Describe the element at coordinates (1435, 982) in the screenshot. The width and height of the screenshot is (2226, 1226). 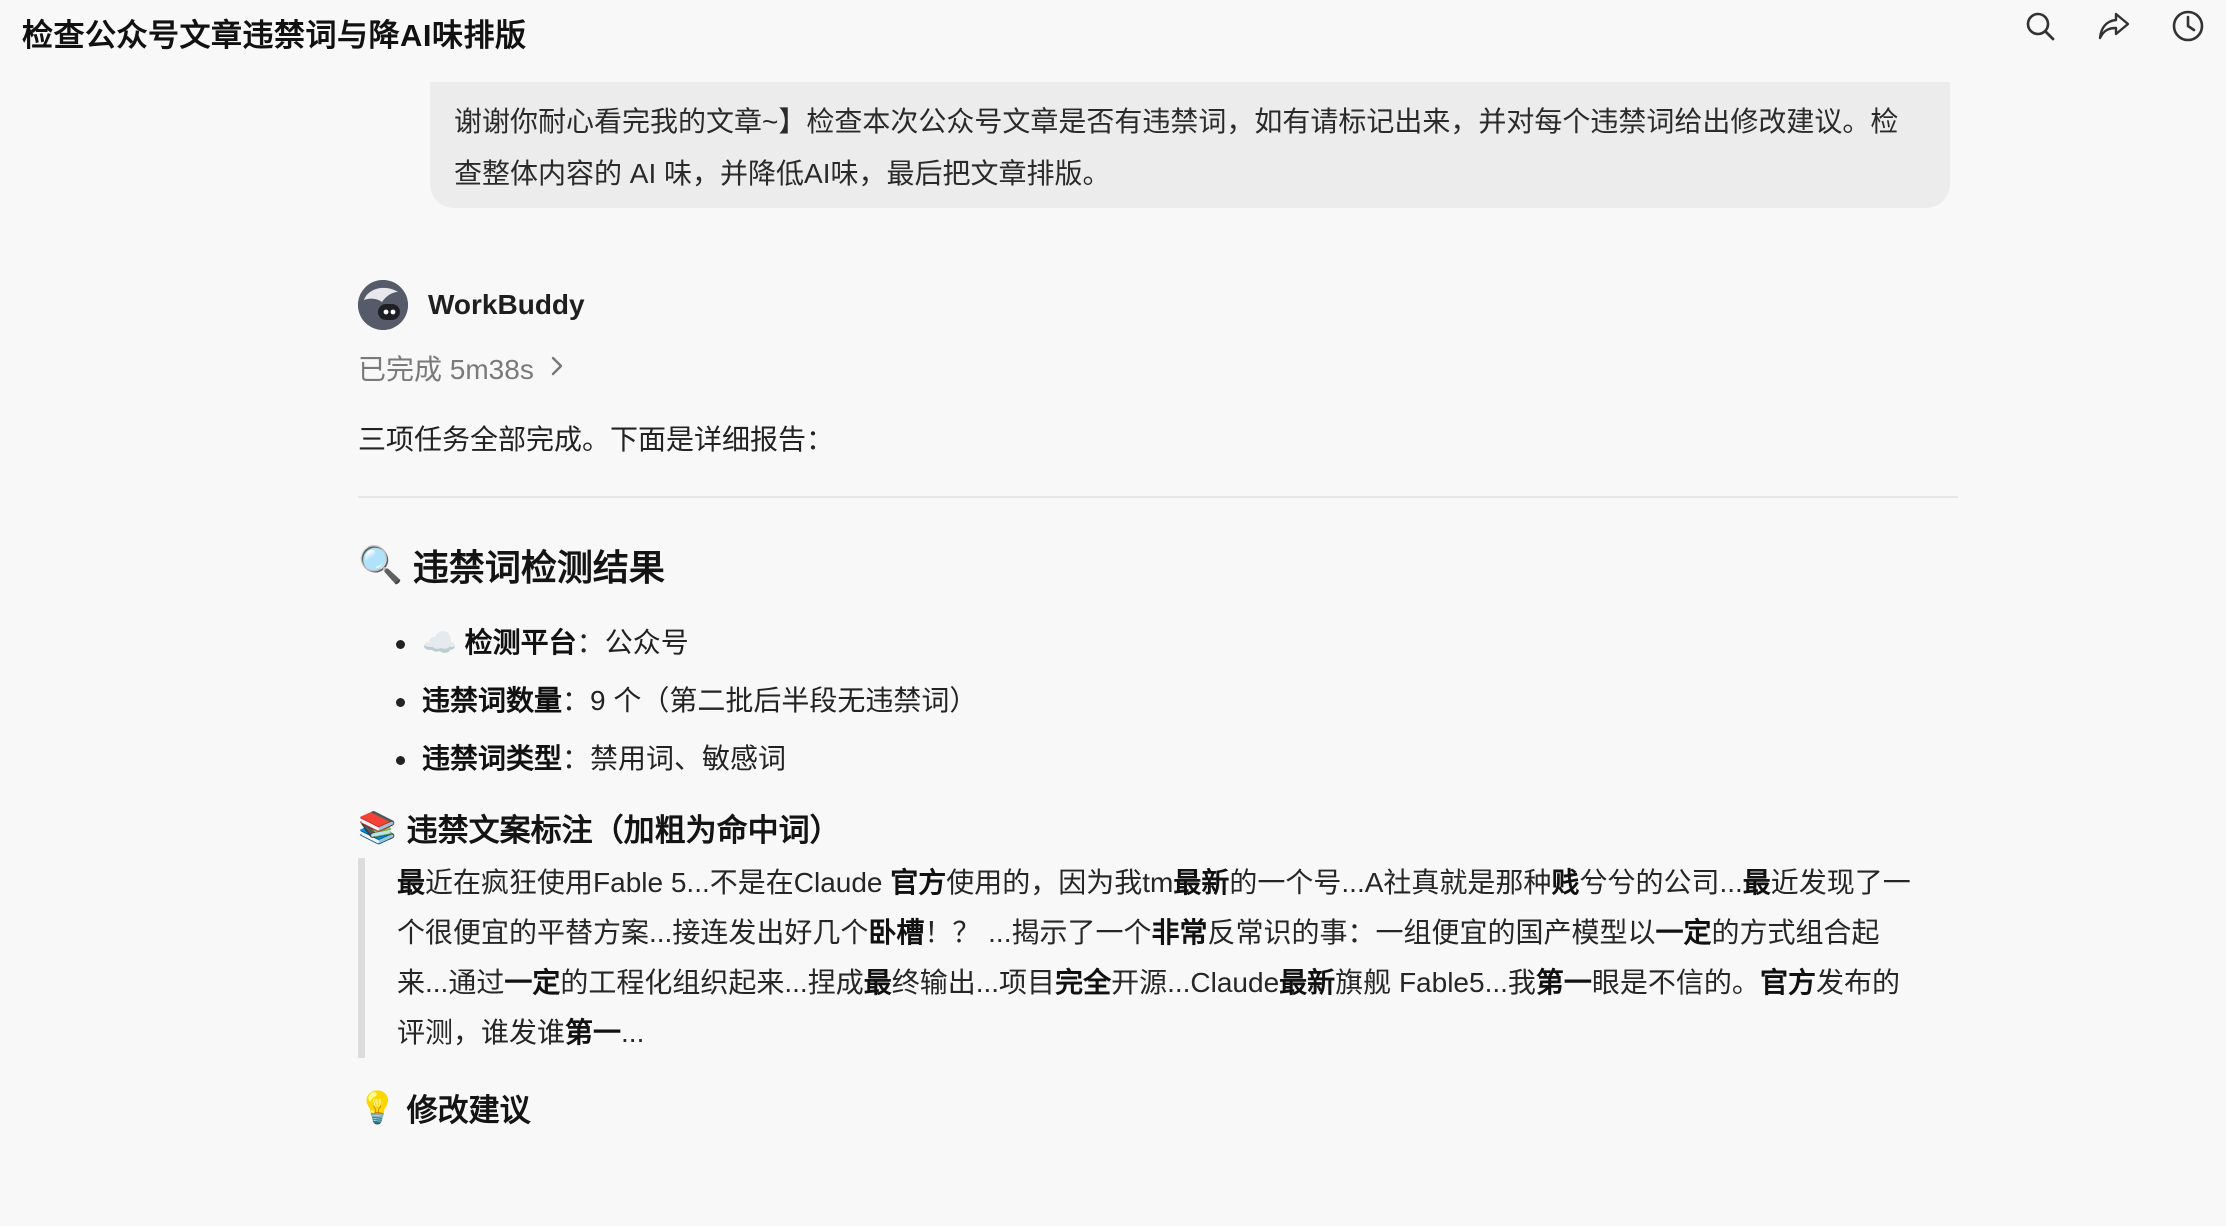
I see `quote-text: 旗舰 Fable5...我` at that location.